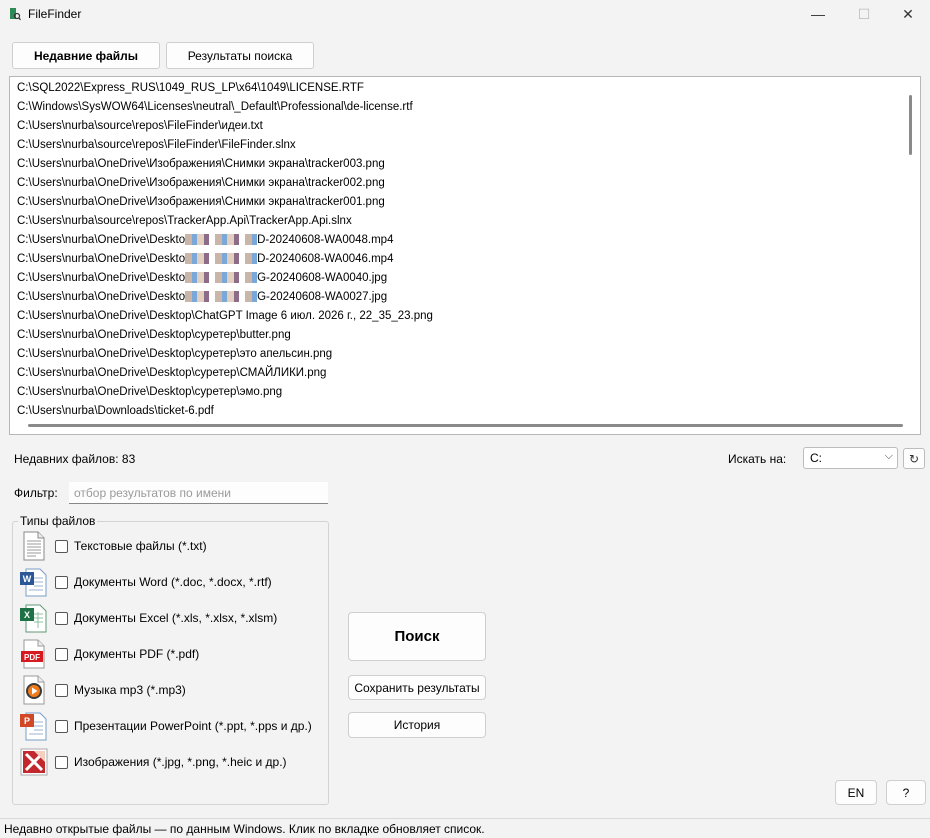 This screenshot has height=838, width=930. I want to click on drive-select-value: C:, so click(816, 458).